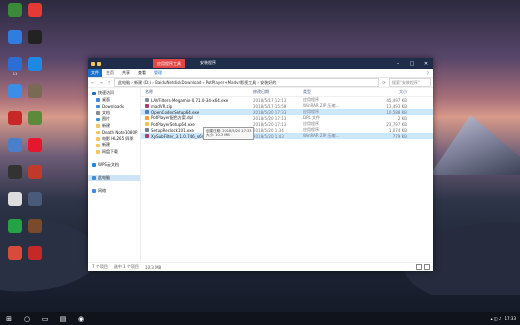 The width and height of the screenshot is (520, 325). What do you see at coordinates (270, 100) in the screenshot?
I see `file-date: 2018/5/17 12:13` at bounding box center [270, 100].